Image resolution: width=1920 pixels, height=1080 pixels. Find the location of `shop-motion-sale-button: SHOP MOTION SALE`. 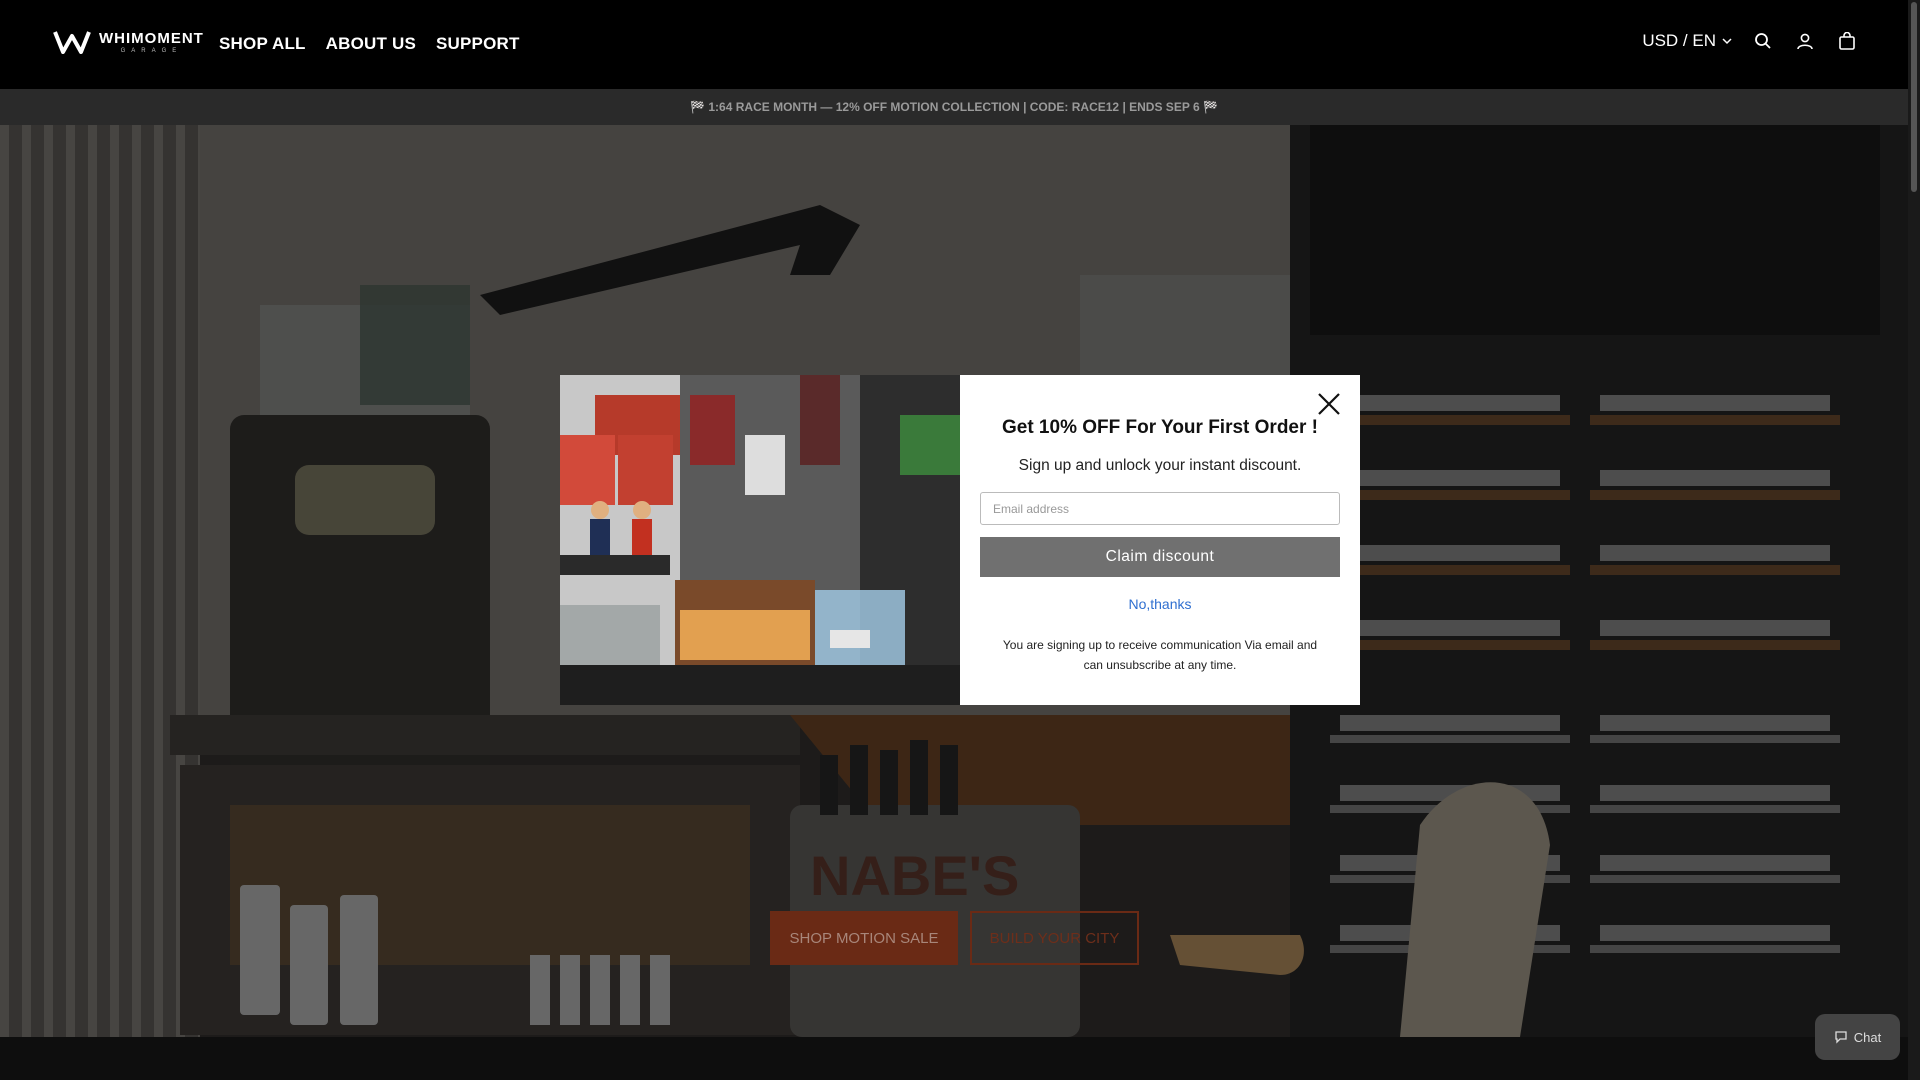

shop-motion-sale-button: SHOP MOTION SALE is located at coordinates (864, 938).